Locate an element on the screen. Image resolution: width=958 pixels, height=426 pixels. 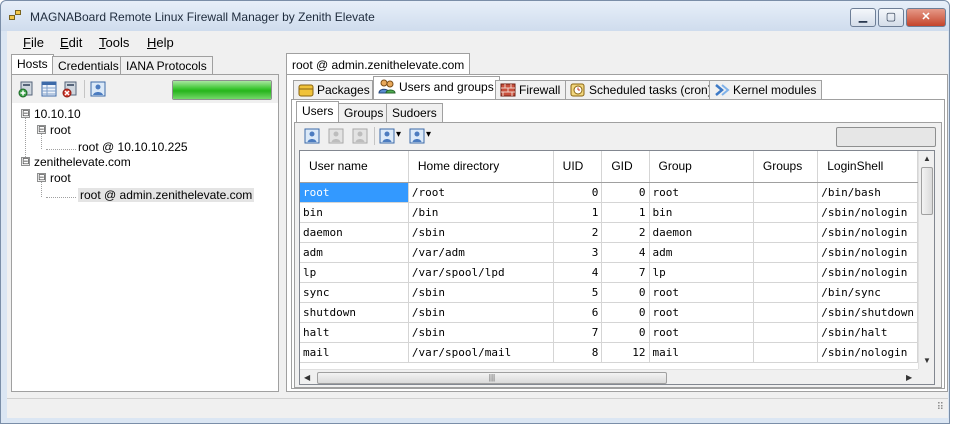
table-cell: /sbin/halt is located at coordinates (867, 332).